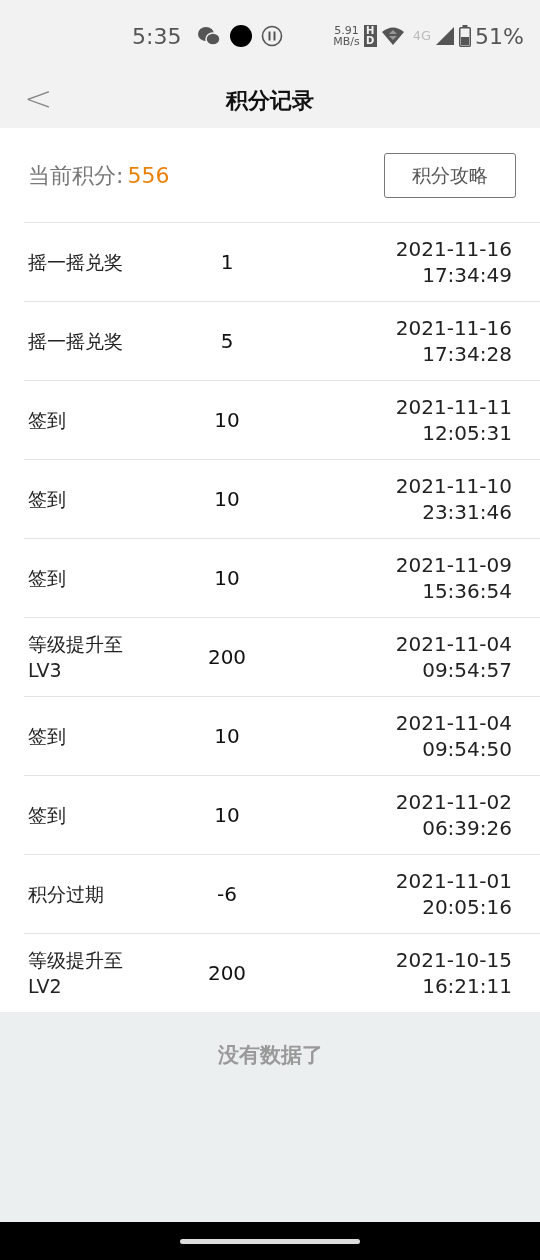 The height and width of the screenshot is (1260, 540). Describe the element at coordinates (465, 36) in the screenshot. I see `battery-icon` at that location.